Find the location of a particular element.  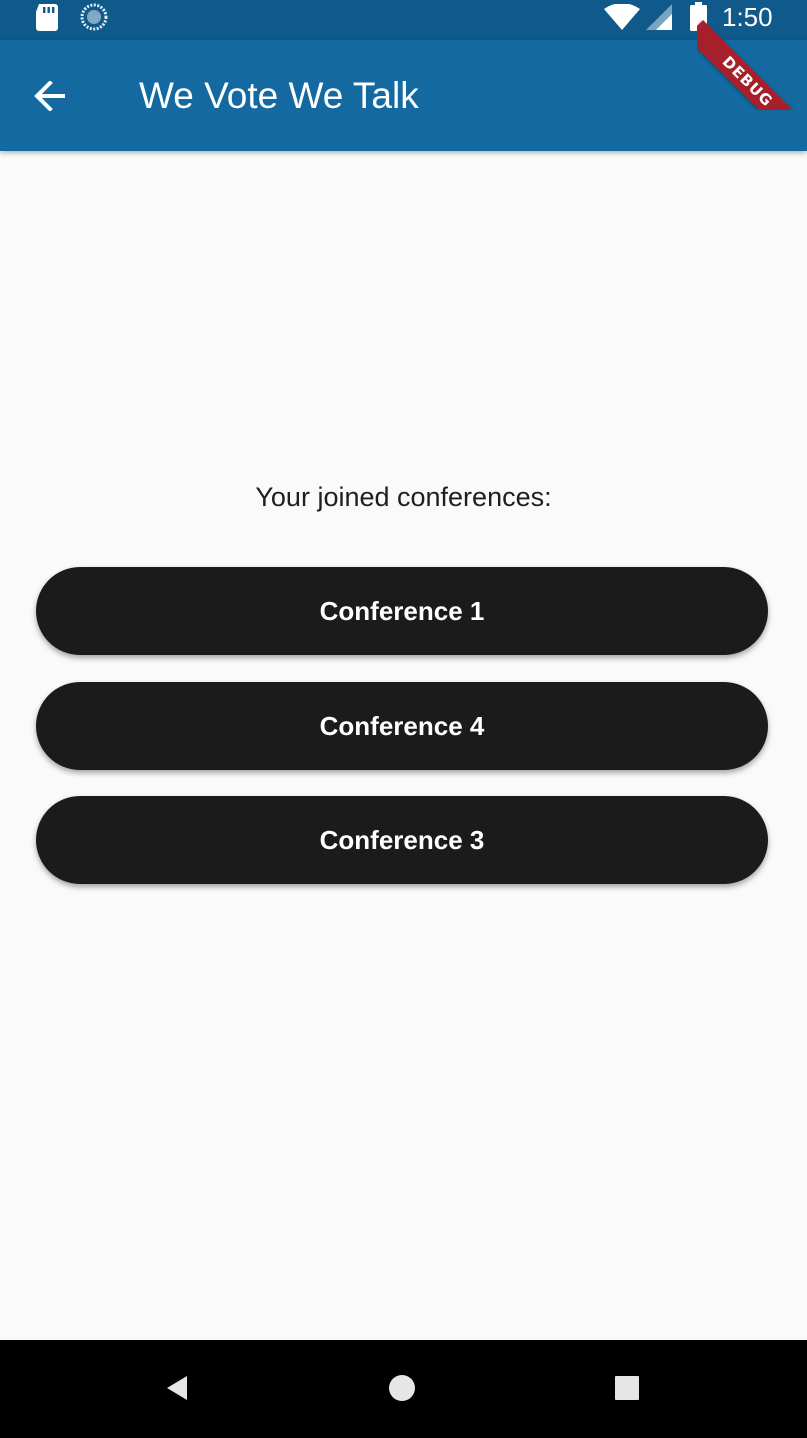

home-circle-icon is located at coordinates (402, 1388).